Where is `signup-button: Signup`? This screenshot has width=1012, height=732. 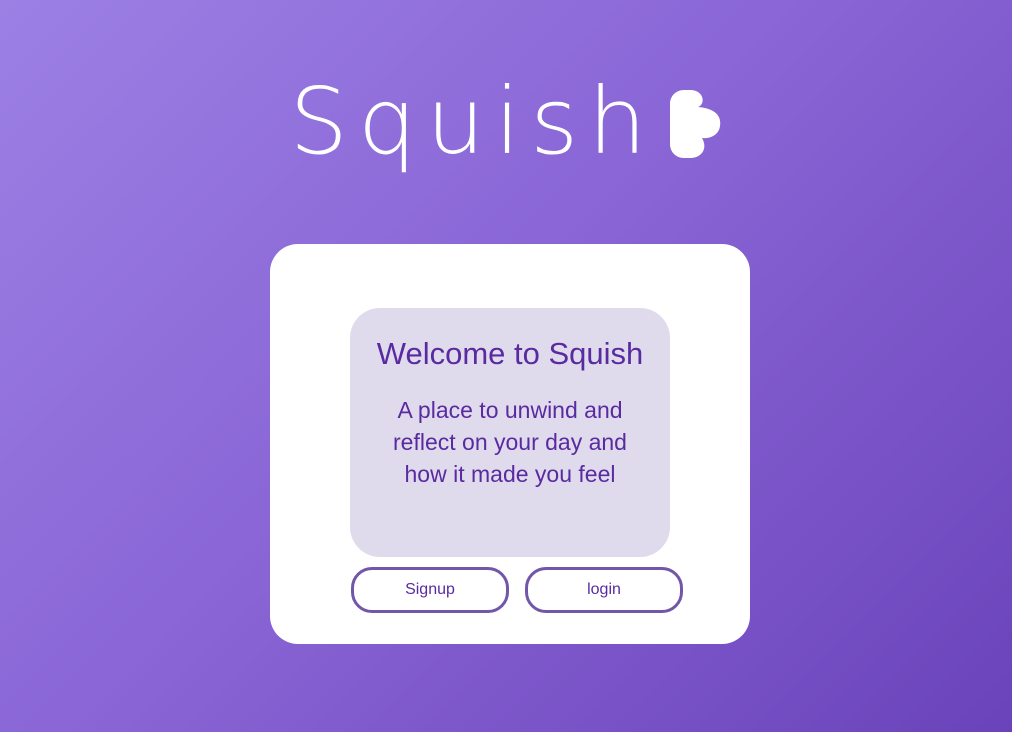
signup-button: Signup is located at coordinates (430, 590).